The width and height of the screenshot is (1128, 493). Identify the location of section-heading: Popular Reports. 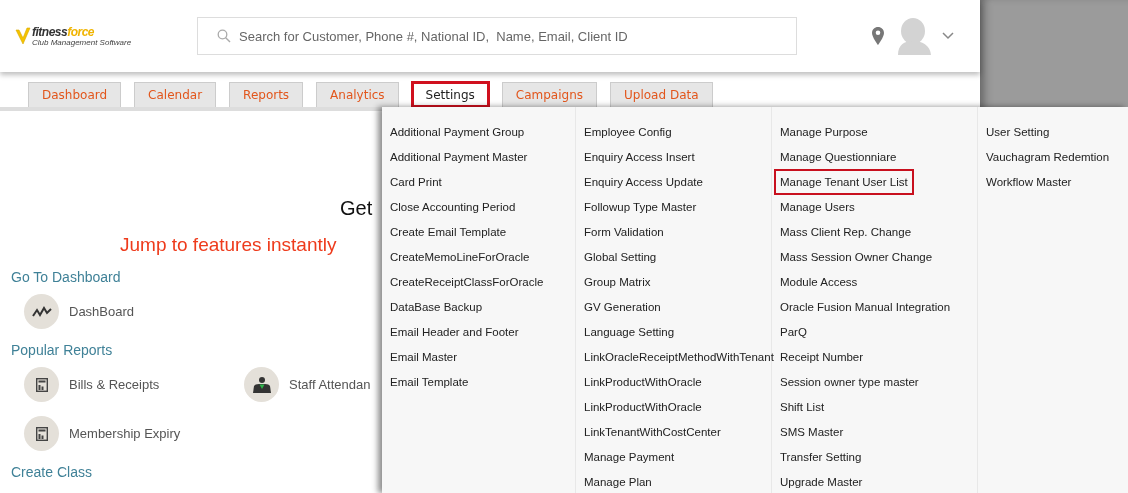
(62, 350).